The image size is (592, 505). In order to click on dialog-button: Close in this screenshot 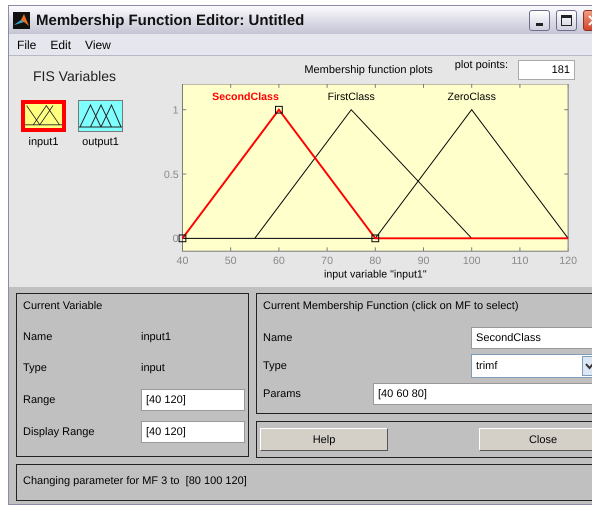, I will do `click(535, 439)`.